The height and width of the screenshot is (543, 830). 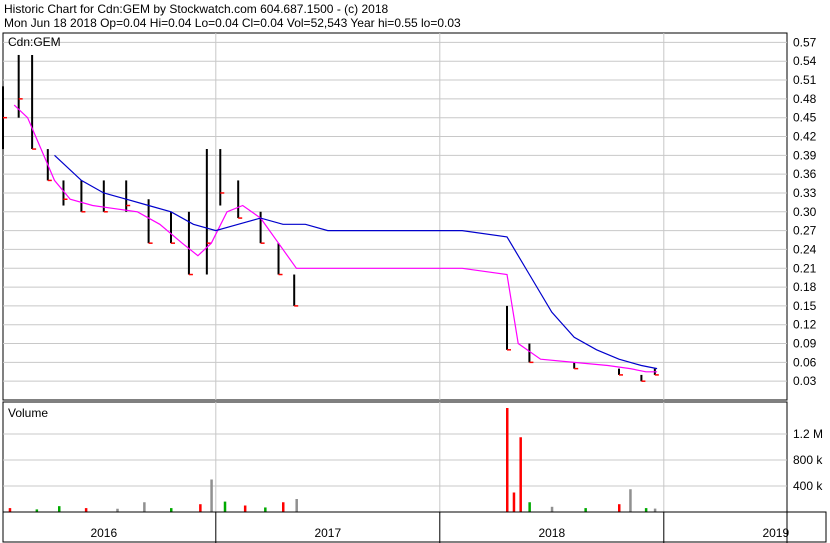 I want to click on price-tick-label: 0.51, so click(x=805, y=80).